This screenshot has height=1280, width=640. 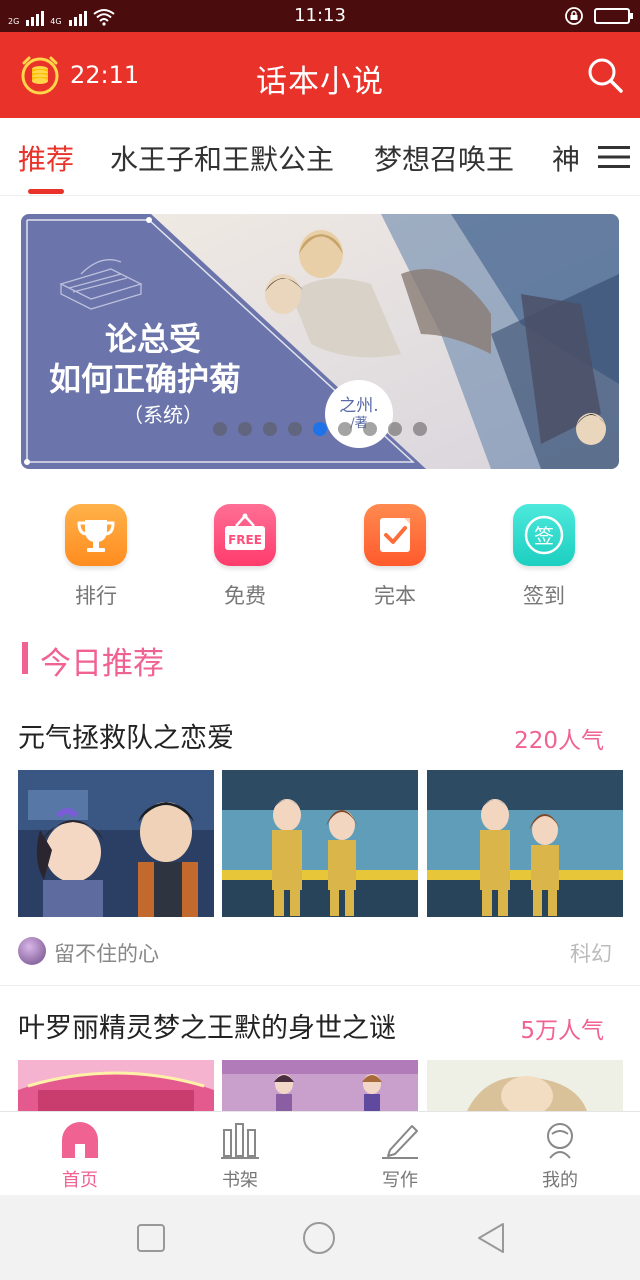 What do you see at coordinates (605, 75) in the screenshot?
I see `search-icon` at bounding box center [605, 75].